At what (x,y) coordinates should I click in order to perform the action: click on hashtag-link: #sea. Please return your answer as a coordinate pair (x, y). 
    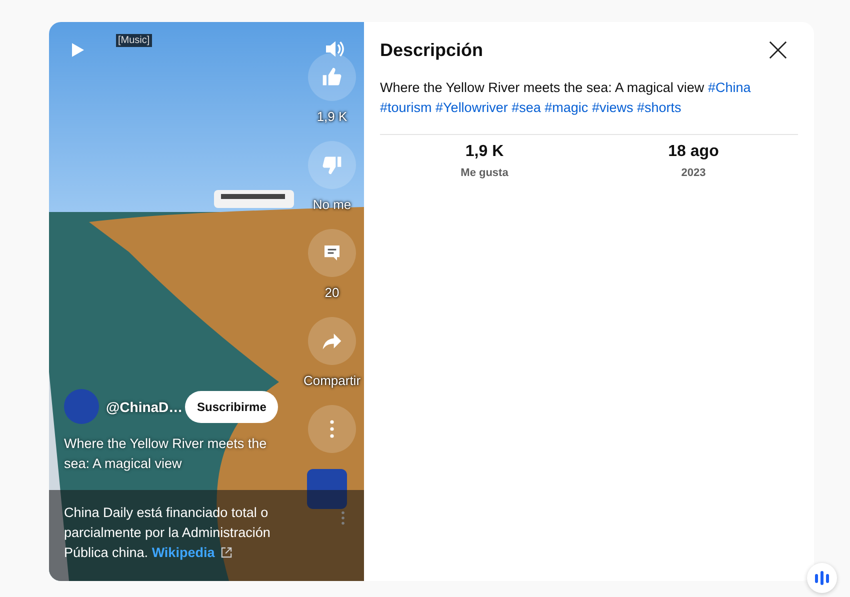
    Looking at the image, I should click on (526, 107).